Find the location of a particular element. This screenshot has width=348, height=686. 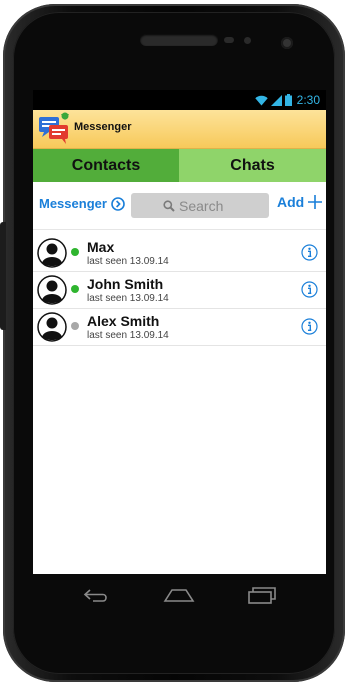

contact-row: Max last seen 13.09.14 is located at coordinates (179, 253).